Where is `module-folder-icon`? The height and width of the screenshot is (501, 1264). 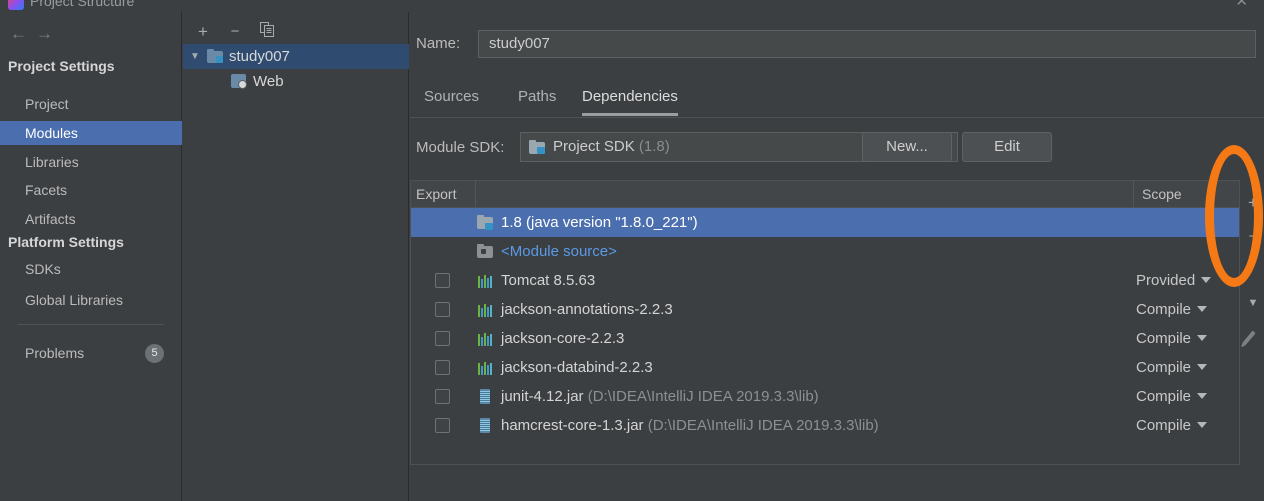
module-folder-icon is located at coordinates (215, 56).